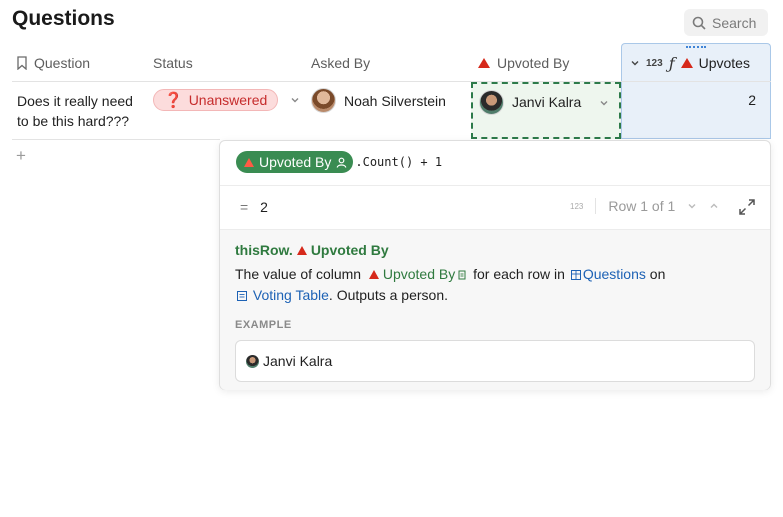  Describe the element at coordinates (519, 274) in the screenshot. I see `doc-text: for each row in` at that location.